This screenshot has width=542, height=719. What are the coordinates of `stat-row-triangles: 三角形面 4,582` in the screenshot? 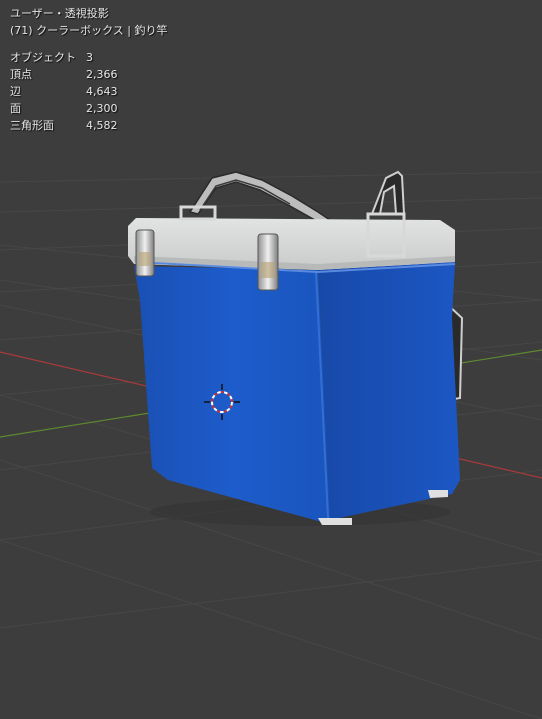 It's located at (88, 125).